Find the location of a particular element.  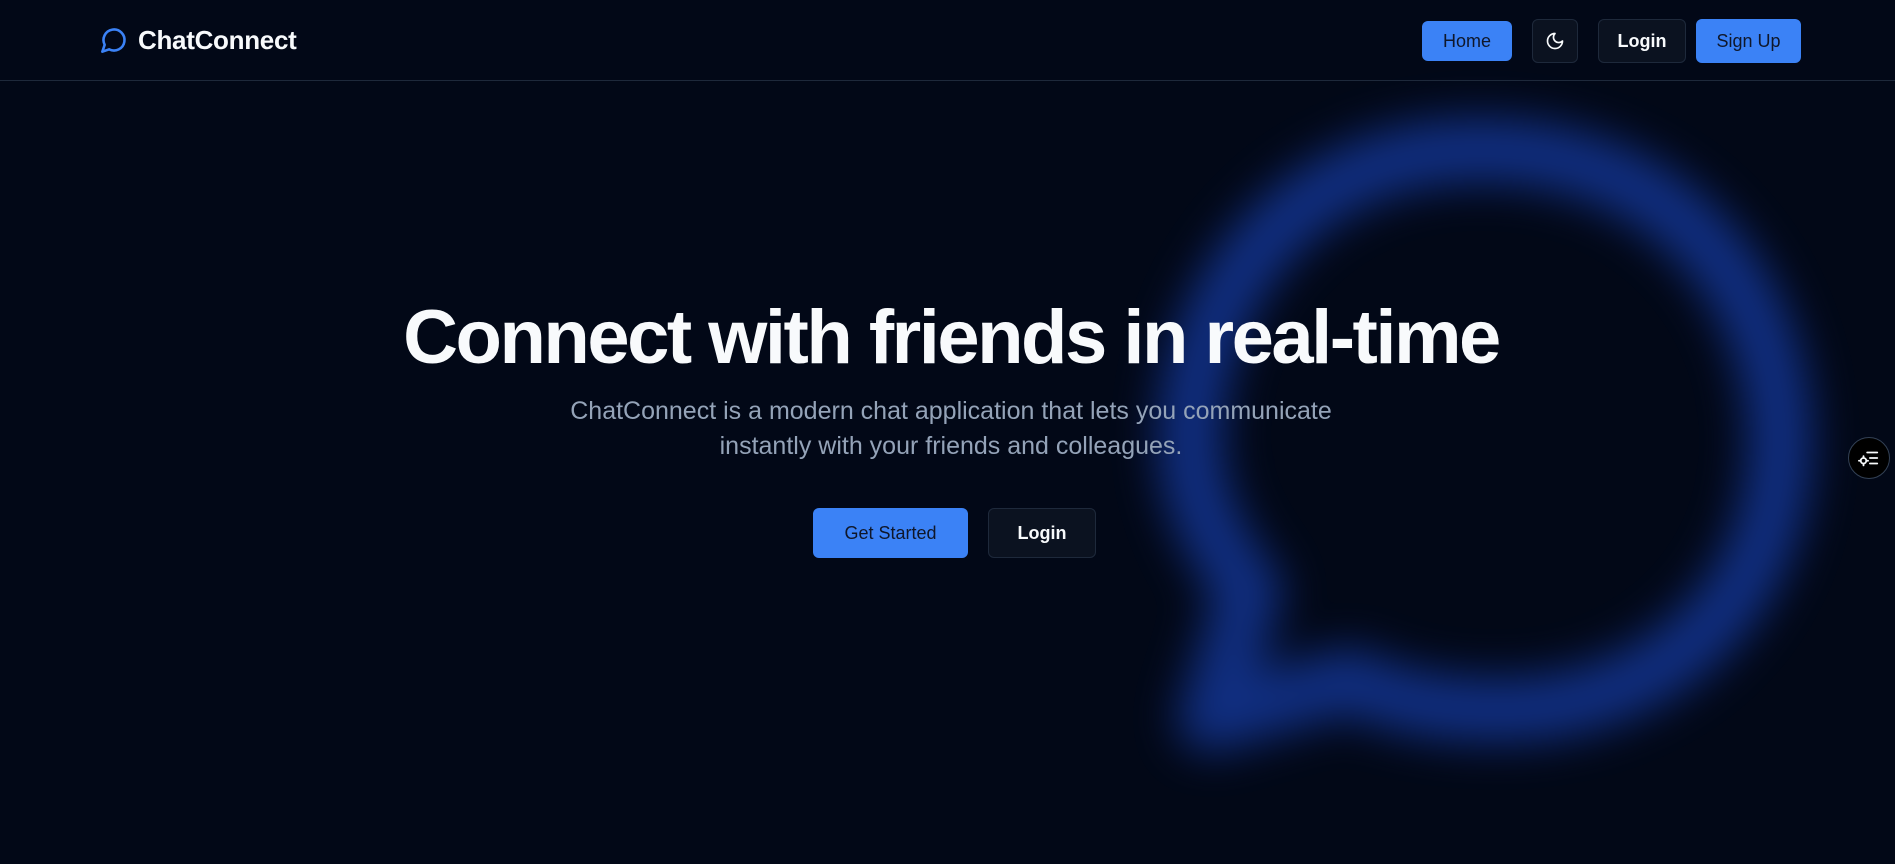

settings-list-icon is located at coordinates (1869, 458).